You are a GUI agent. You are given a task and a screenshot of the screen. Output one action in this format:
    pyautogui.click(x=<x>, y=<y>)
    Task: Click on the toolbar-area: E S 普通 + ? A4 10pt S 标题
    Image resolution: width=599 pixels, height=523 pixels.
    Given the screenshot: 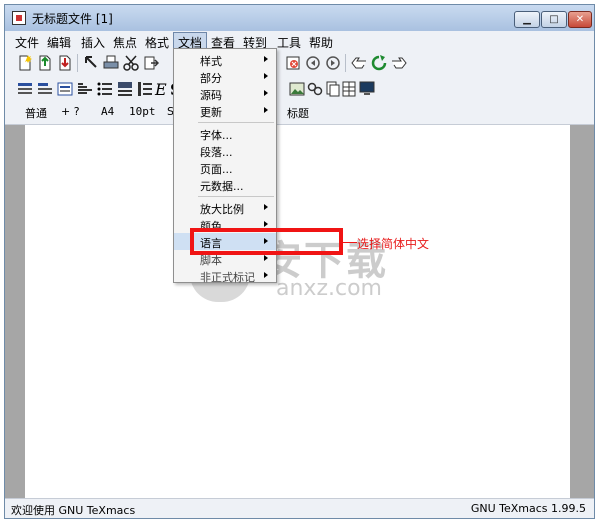 What is the action you would take?
    pyautogui.click(x=299, y=88)
    